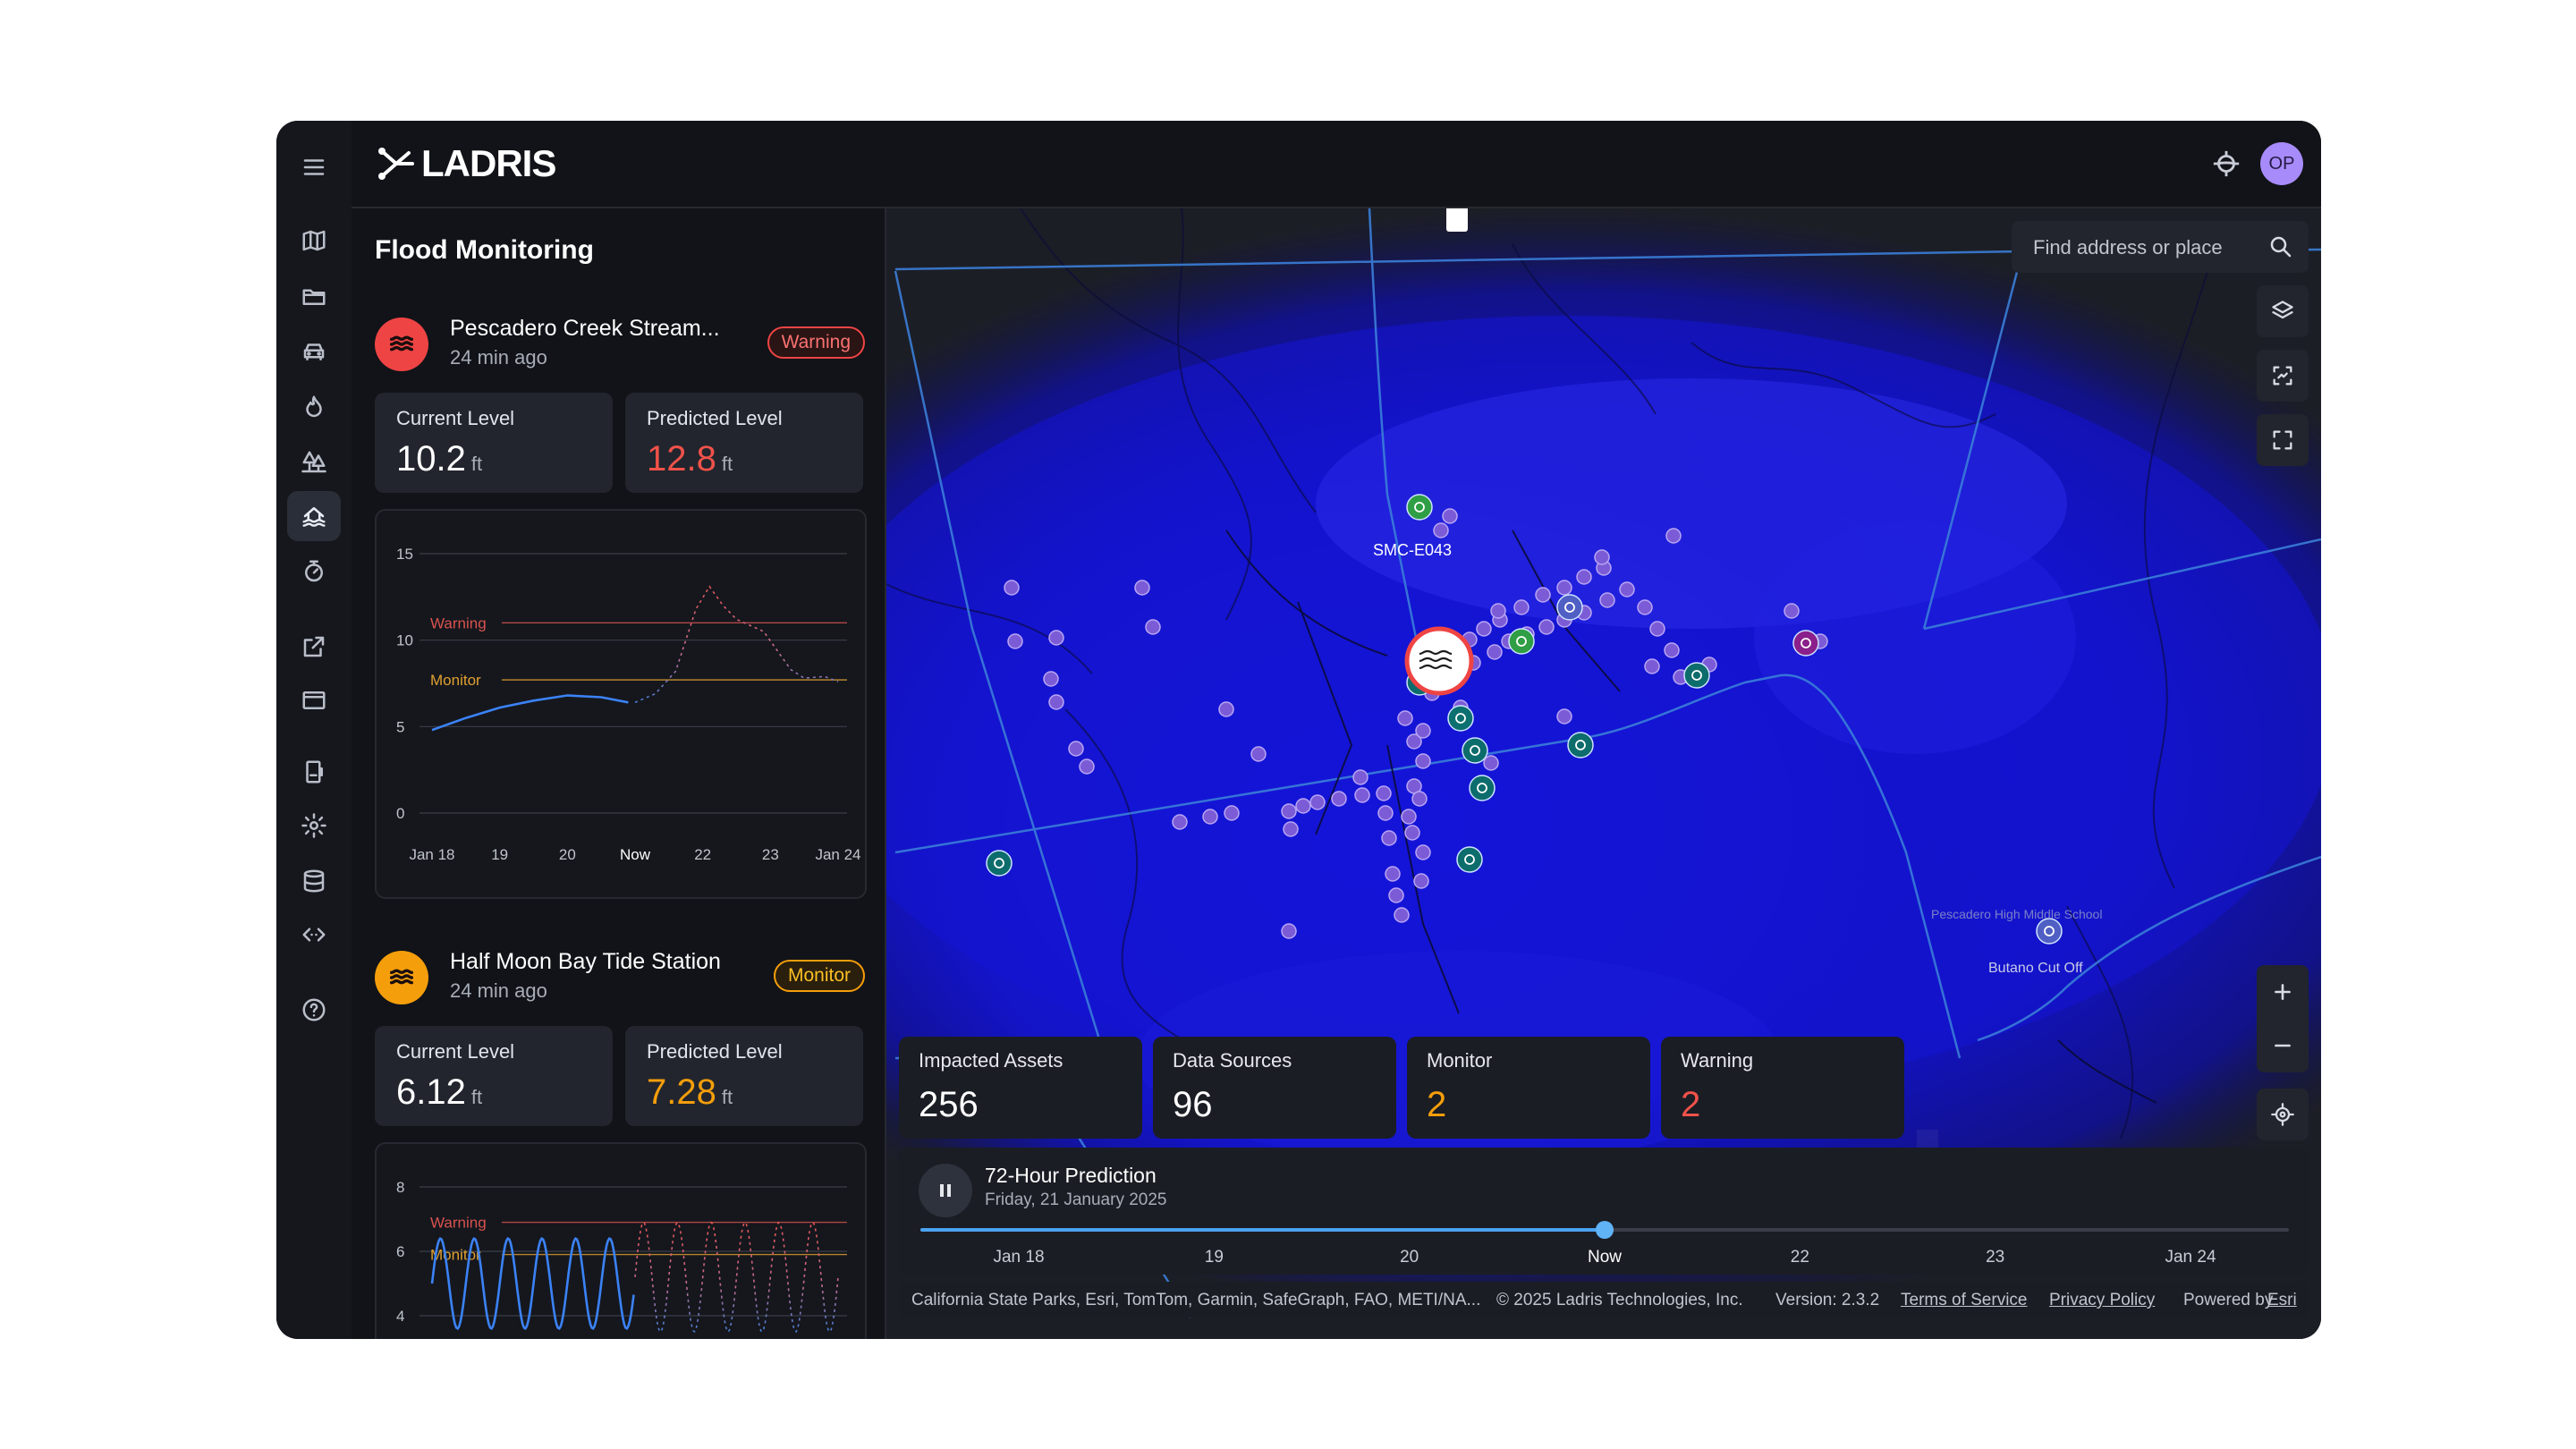 The height and width of the screenshot is (1449, 2576). What do you see at coordinates (2281, 163) in the screenshot?
I see `user-avatar: OP` at bounding box center [2281, 163].